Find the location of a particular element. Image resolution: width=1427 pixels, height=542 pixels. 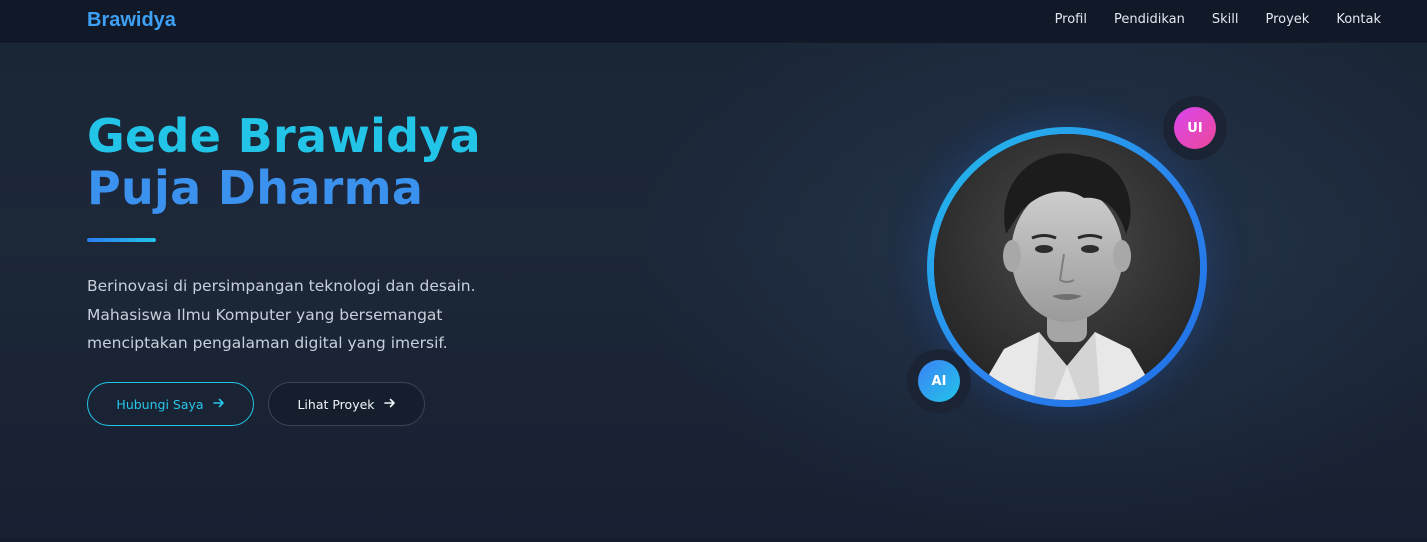

hero-title-line-1: Gede Brawidya is located at coordinates (284, 136).